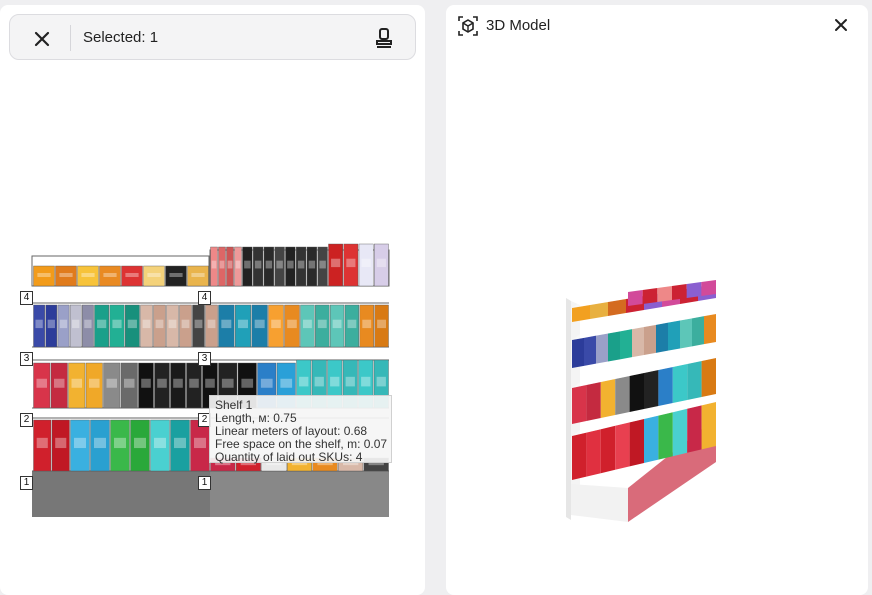 The width and height of the screenshot is (872, 595). What do you see at coordinates (26, 483) in the screenshot?
I see `shelf-number-left-1: 1` at bounding box center [26, 483].